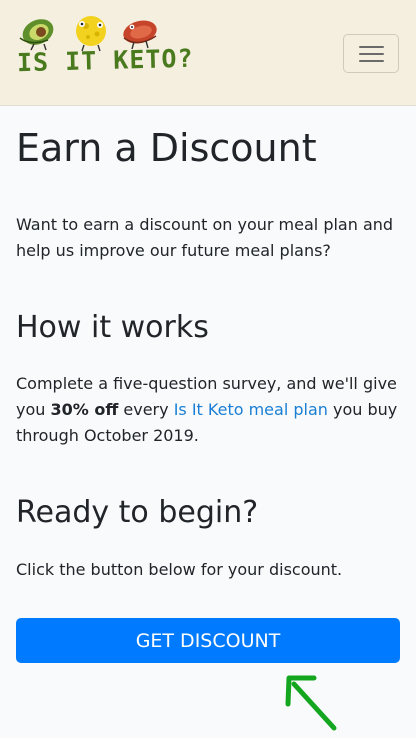  Describe the element at coordinates (371, 47) in the screenshot. I see `hamburger-menu-icon` at that location.